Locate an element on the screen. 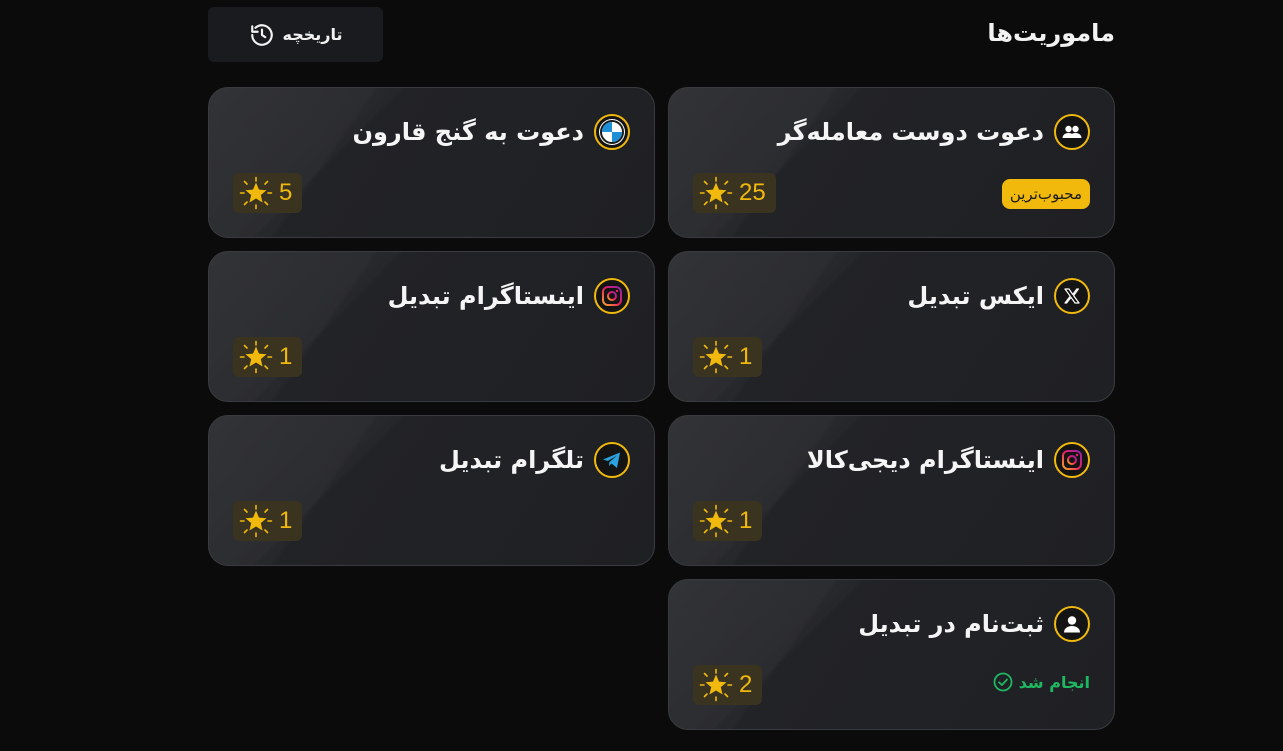  page-title: ماموریت‌ها is located at coordinates (1051, 33).